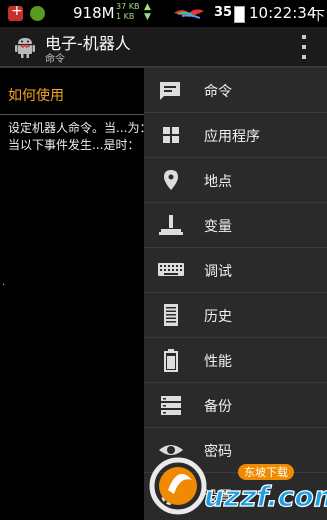 The height and width of the screenshot is (520, 327). What do you see at coordinates (163, 47) in the screenshot?
I see `action-bar: 电子-机器人 命令` at bounding box center [163, 47].